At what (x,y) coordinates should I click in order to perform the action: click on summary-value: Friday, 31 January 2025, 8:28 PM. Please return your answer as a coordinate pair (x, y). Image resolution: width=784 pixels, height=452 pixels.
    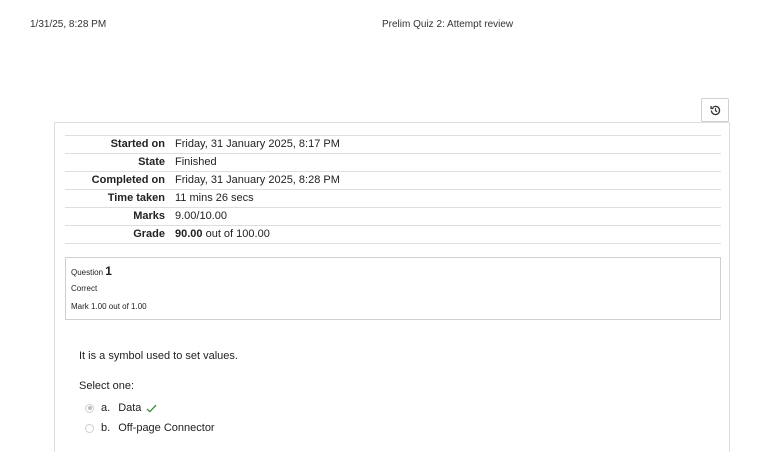
    Looking at the image, I should click on (257, 180).